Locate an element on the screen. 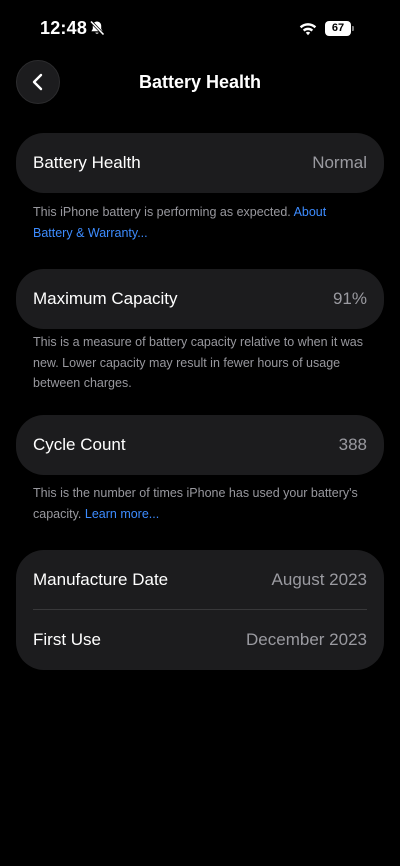 The width and height of the screenshot is (400, 866). manufacture-date-label: Manufacture Date is located at coordinates (101, 579).